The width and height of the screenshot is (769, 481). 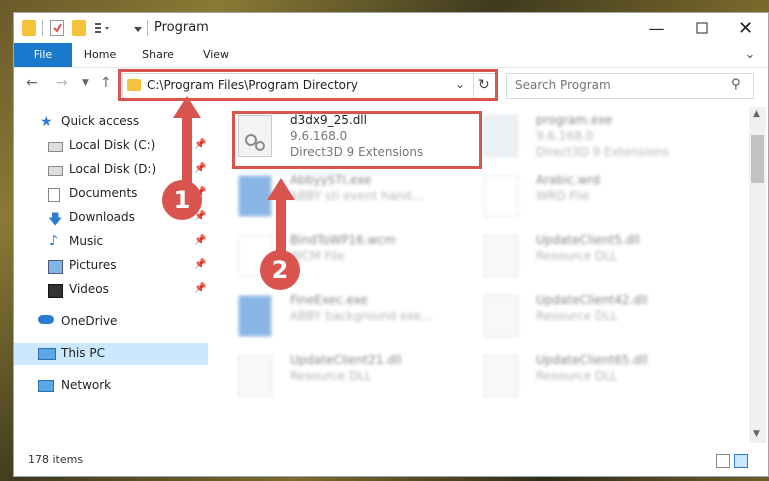 What do you see at coordinates (280, 270) in the screenshot?
I see `step-badge-2: 2` at bounding box center [280, 270].